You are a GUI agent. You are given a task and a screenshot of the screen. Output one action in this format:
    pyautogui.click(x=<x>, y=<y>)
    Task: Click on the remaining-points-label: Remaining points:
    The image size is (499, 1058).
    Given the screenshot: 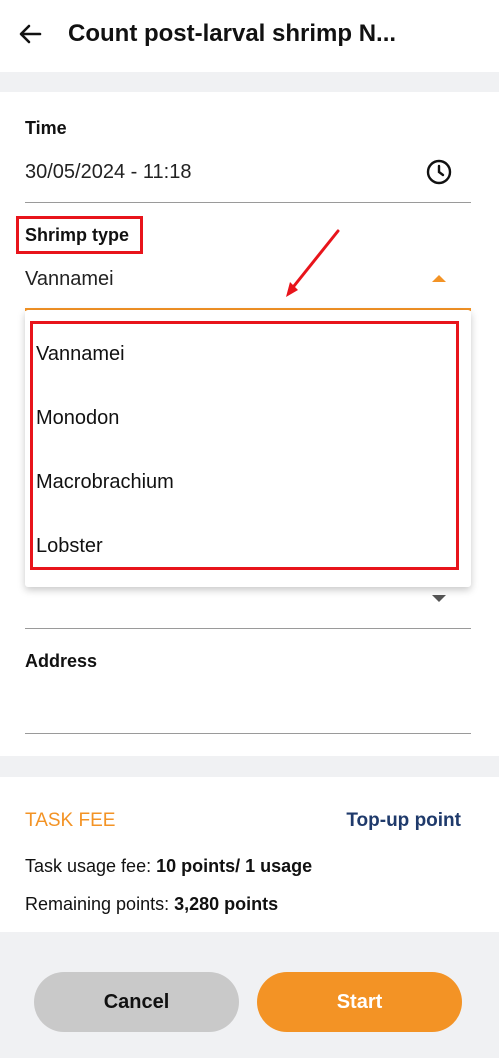 What is the action you would take?
    pyautogui.click(x=97, y=904)
    